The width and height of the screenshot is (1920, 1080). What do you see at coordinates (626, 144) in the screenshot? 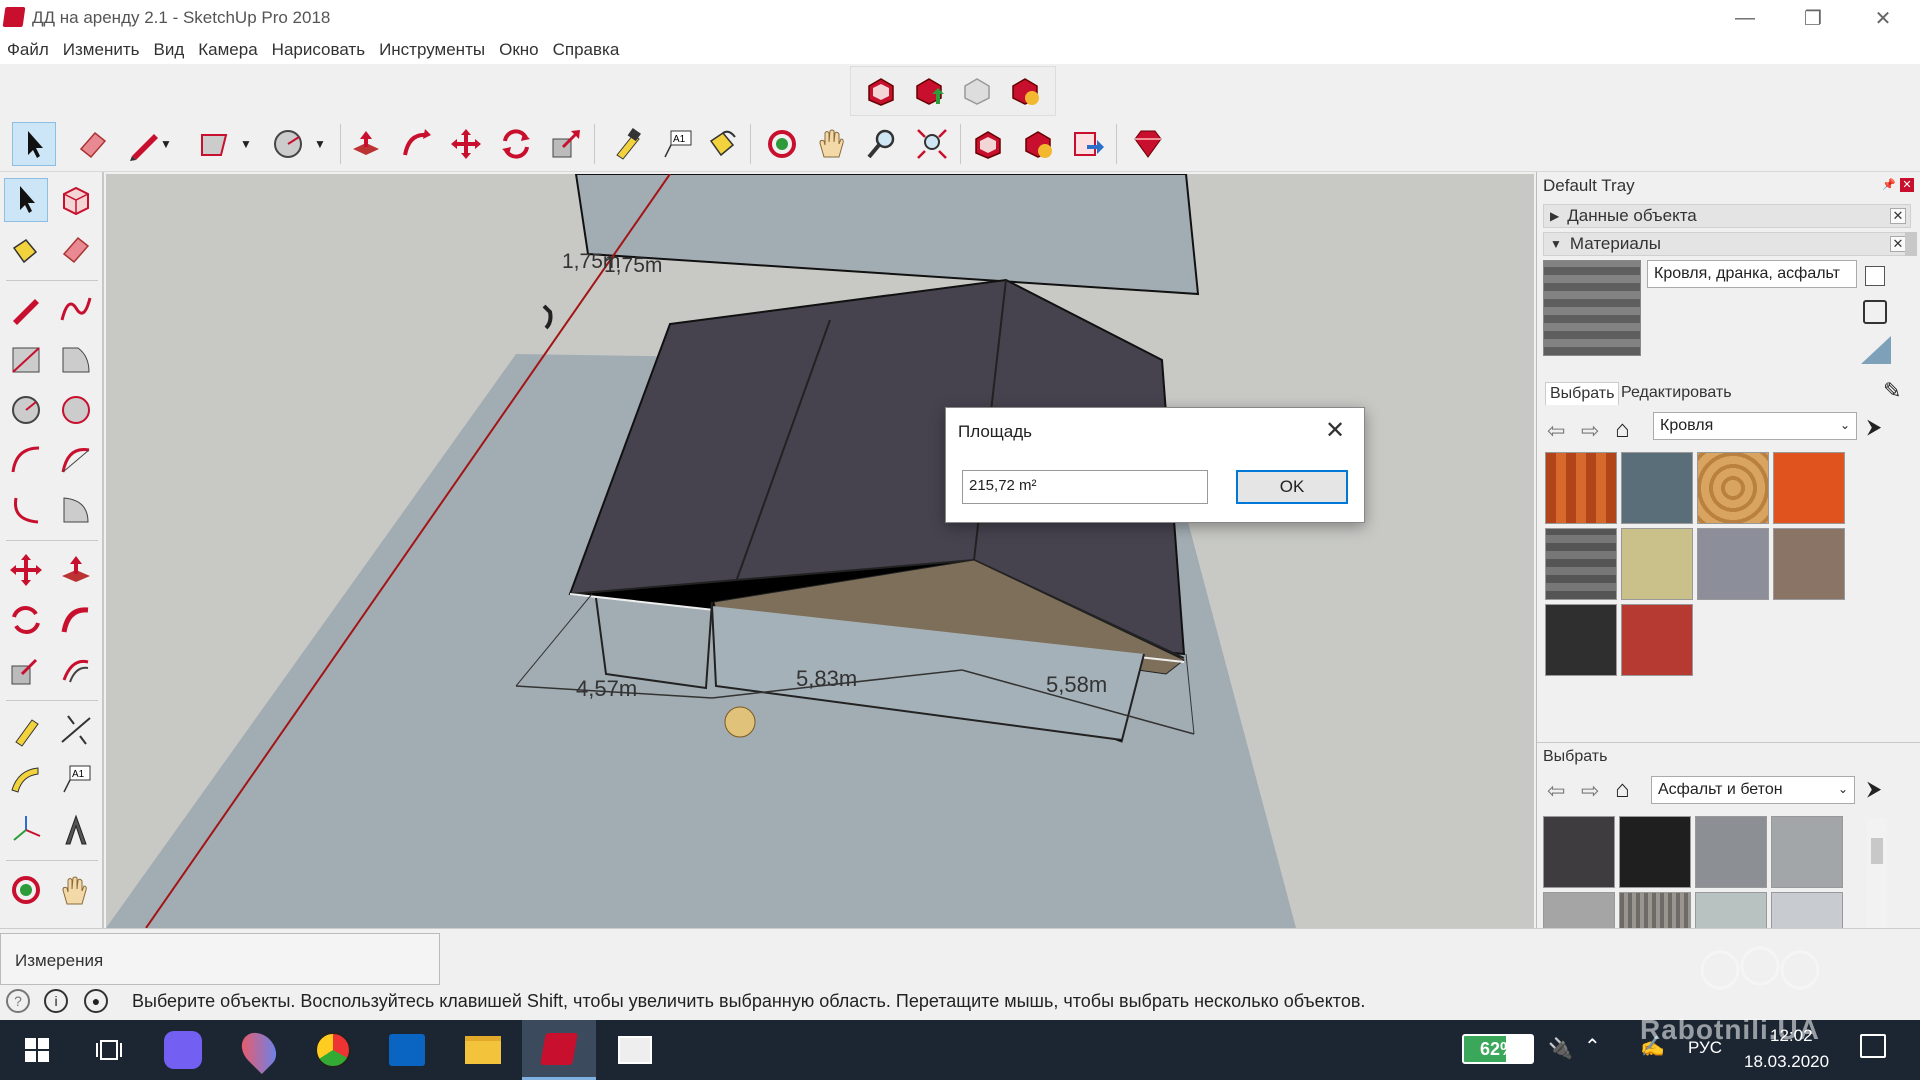
I see `tape-measure-tool-button` at bounding box center [626, 144].